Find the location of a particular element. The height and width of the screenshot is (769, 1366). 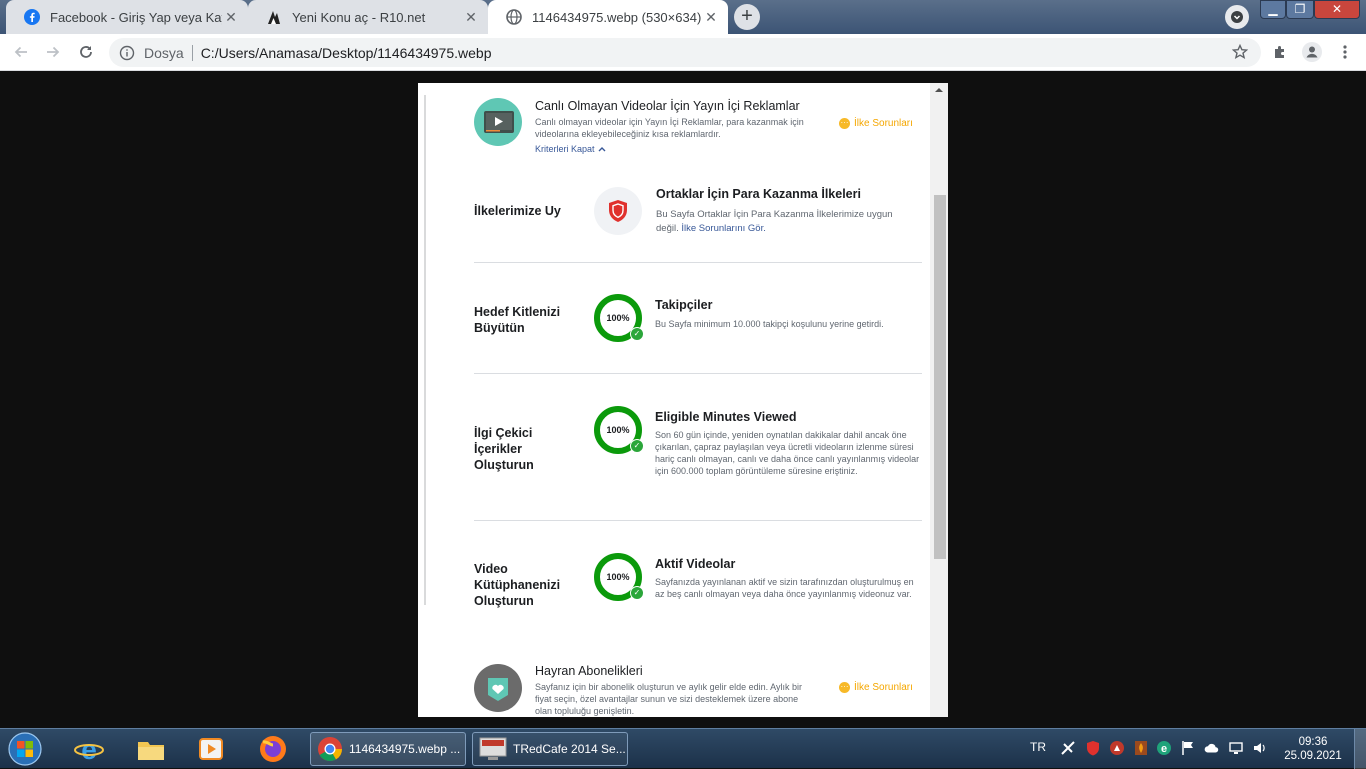

menu-button is located at coordinates (1345, 52).